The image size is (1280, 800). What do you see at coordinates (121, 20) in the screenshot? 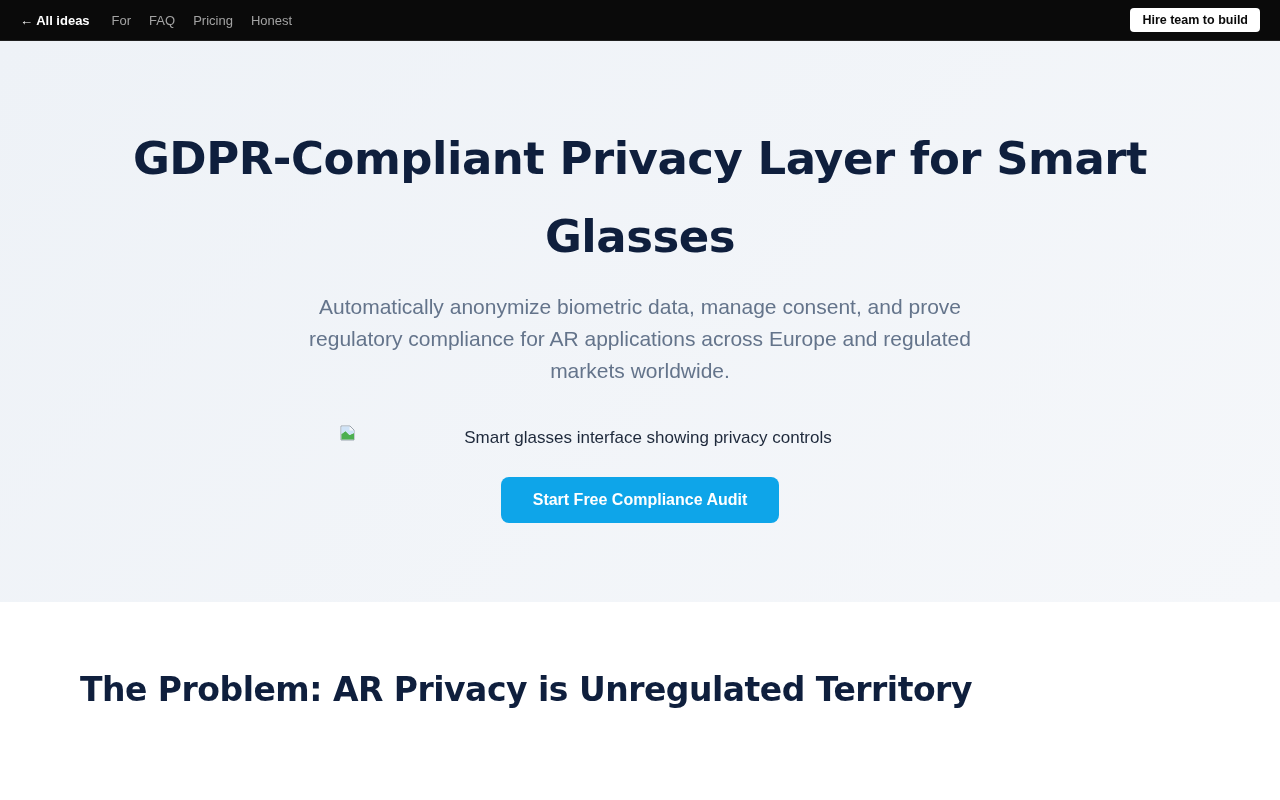
I see `nav-link: For` at bounding box center [121, 20].